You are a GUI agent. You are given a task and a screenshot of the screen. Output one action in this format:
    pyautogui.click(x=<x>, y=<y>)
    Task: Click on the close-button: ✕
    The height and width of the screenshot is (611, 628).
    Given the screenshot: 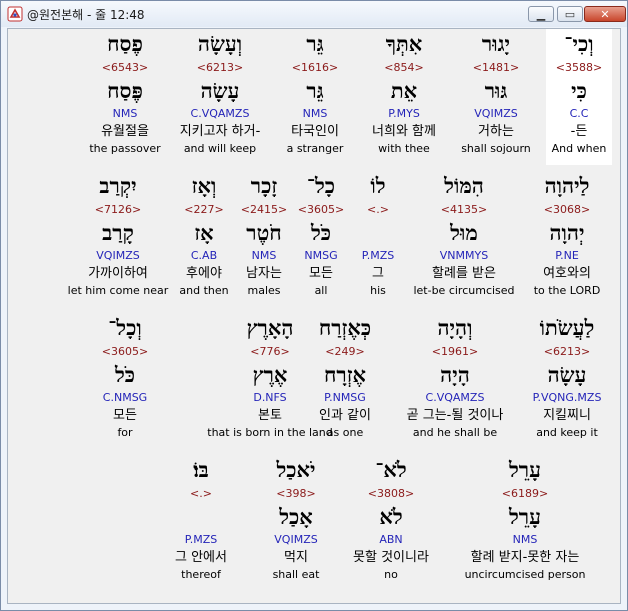 What is the action you would take?
    pyautogui.click(x=605, y=14)
    